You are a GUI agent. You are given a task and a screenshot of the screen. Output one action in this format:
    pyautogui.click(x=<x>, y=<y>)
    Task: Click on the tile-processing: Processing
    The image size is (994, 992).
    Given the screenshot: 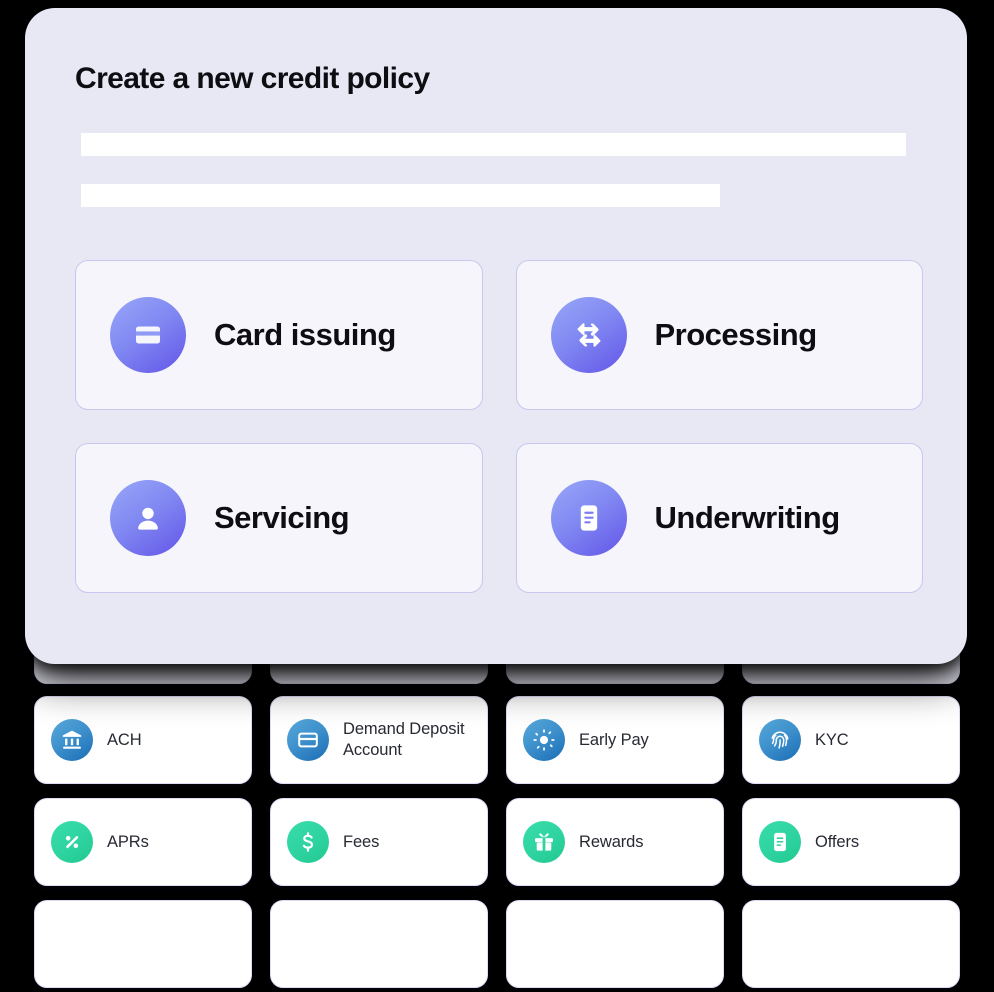 What is the action you would take?
    pyautogui.click(x=719, y=335)
    